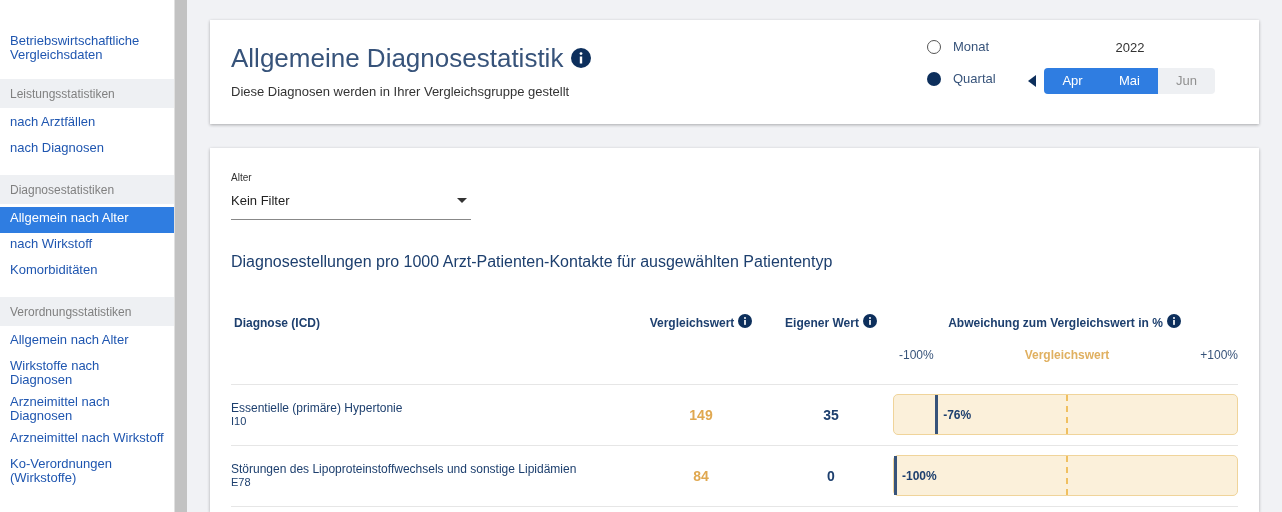 The width and height of the screenshot is (1282, 512). I want to click on year-label: 2022, so click(1130, 47).